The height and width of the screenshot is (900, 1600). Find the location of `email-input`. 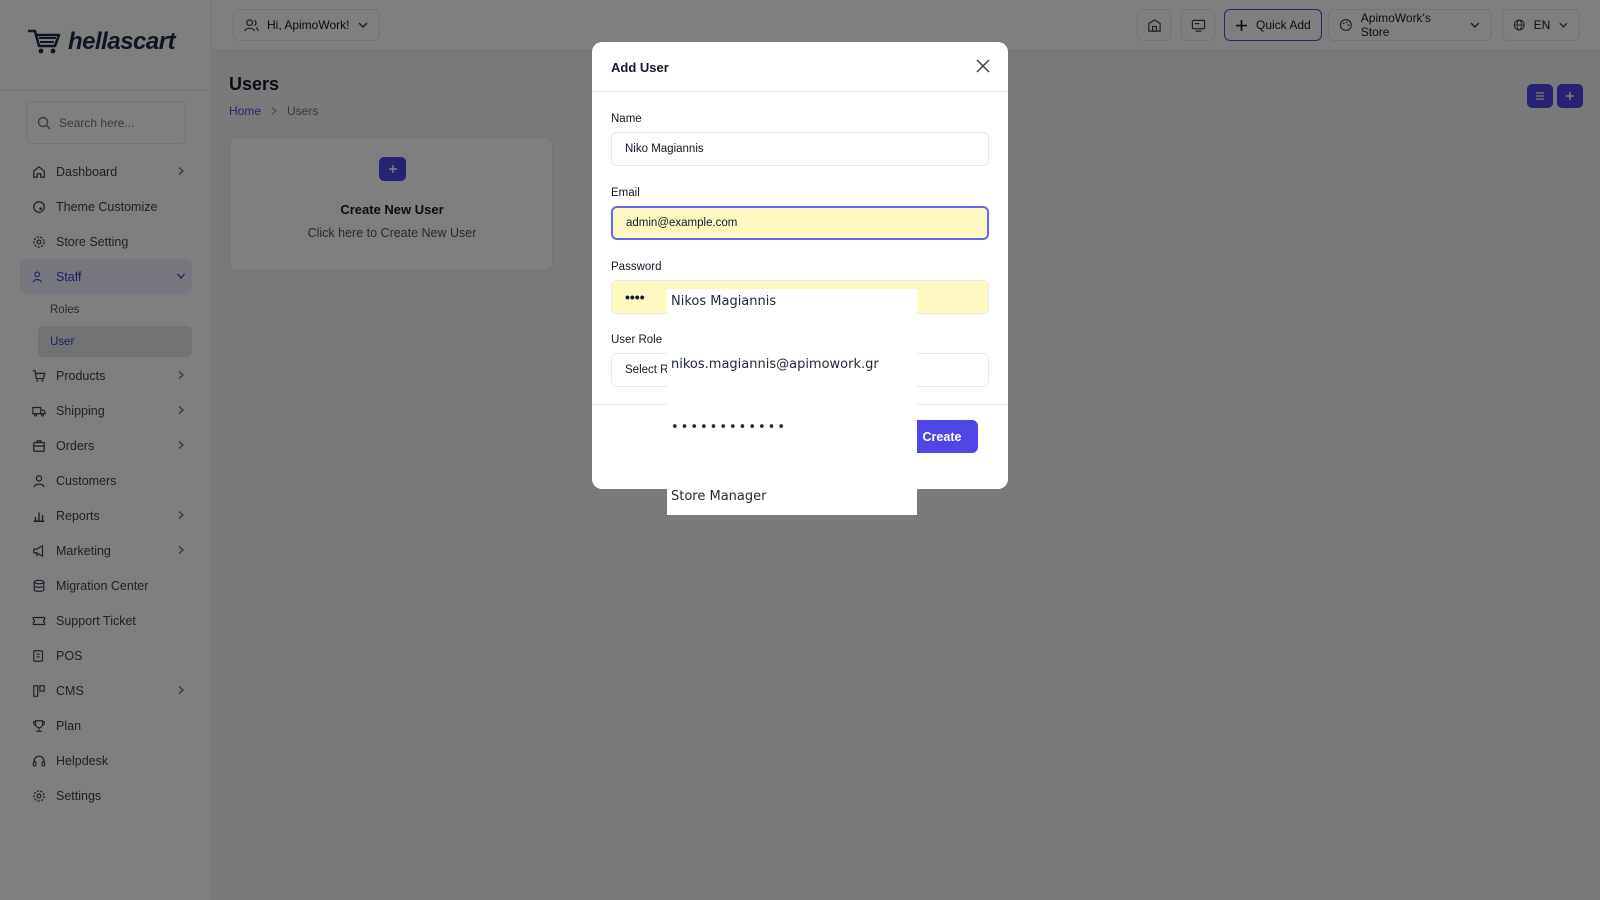

email-input is located at coordinates (800, 223).